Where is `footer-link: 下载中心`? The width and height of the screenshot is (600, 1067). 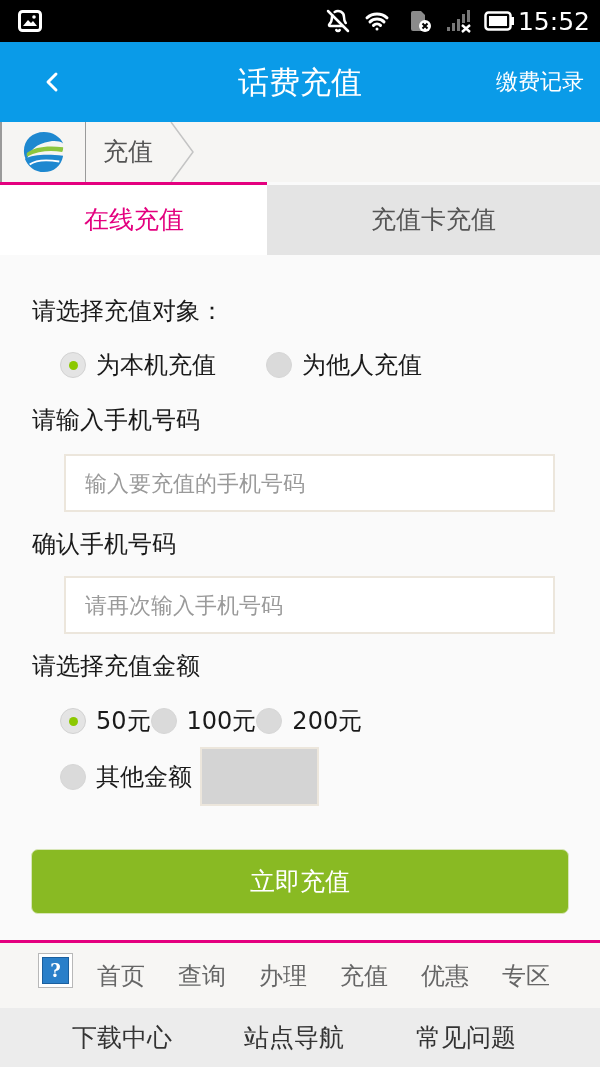
footer-link: 下载中心 is located at coordinates (122, 1037).